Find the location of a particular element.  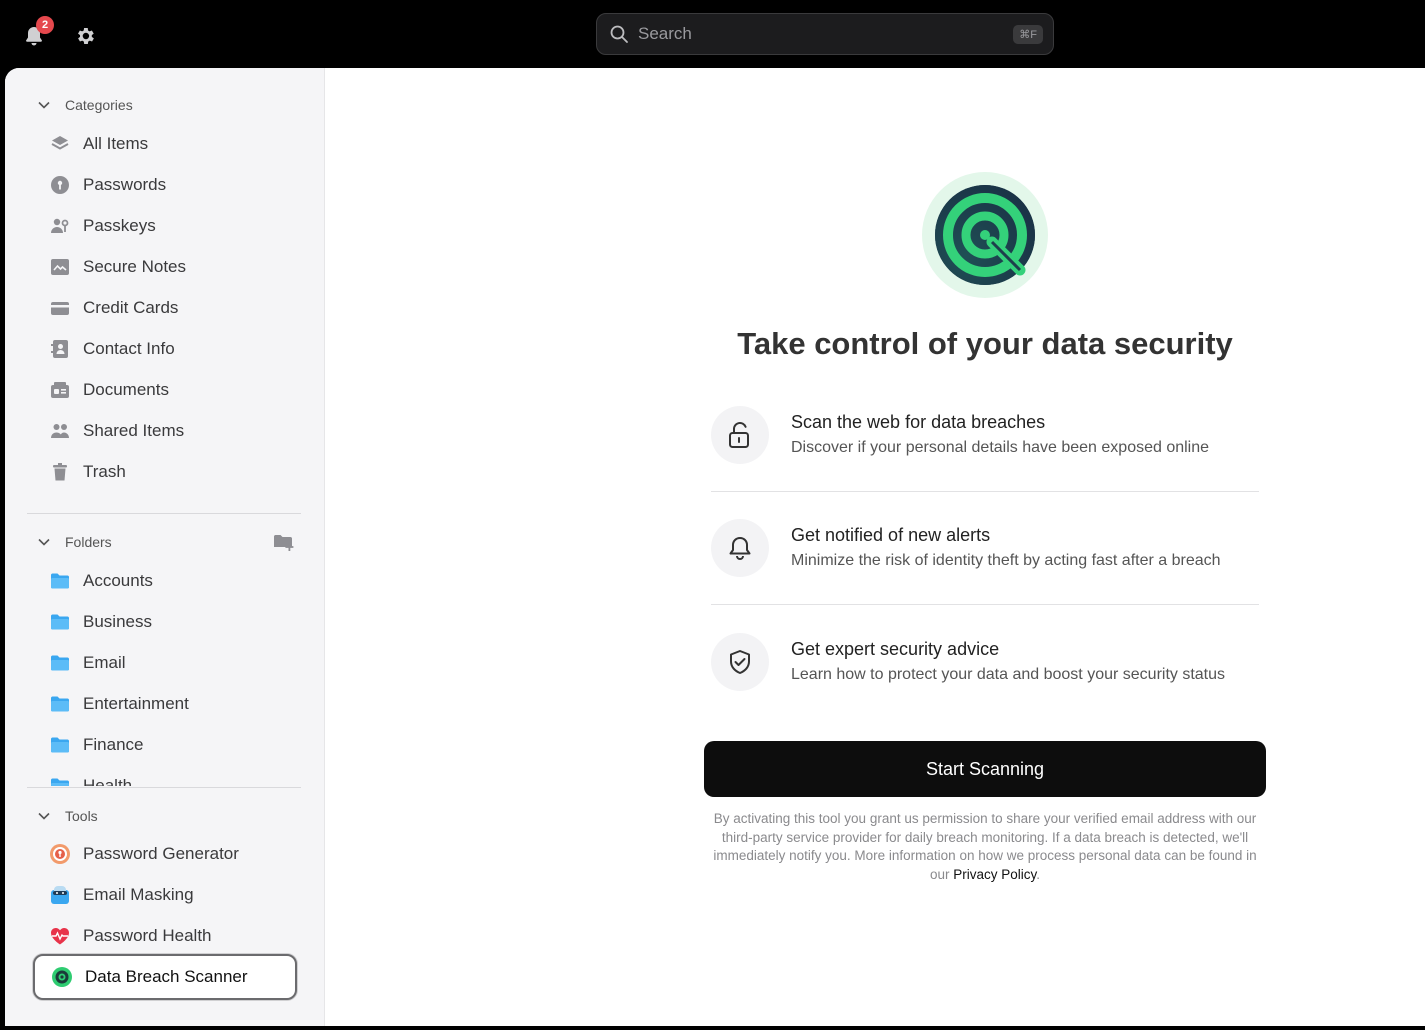

folders-section-header: Folders is located at coordinates (74, 542).